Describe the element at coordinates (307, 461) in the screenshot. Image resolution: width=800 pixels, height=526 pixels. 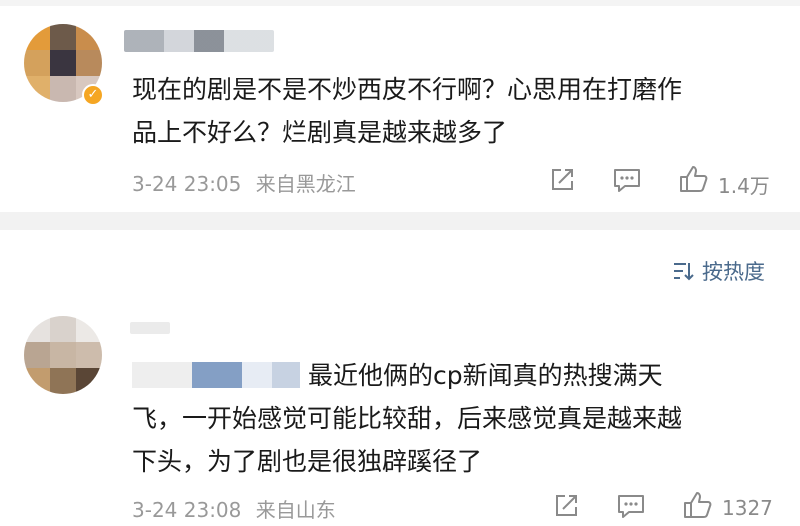
I see `comment-text-line: 下头，为了剧也是很独辟蹊径了` at that location.